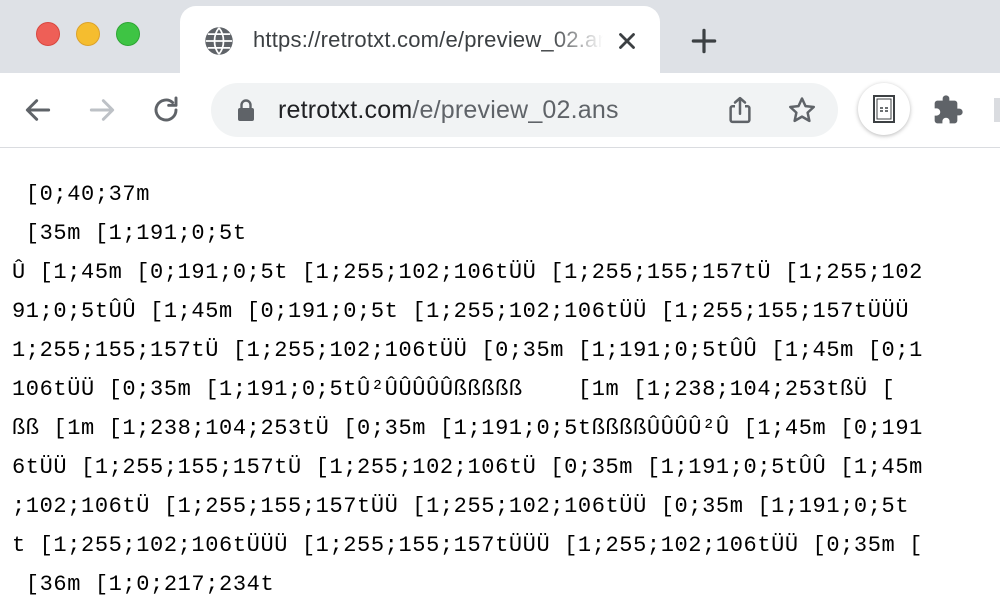 The height and width of the screenshot is (600, 1000). Describe the element at coordinates (38, 110) in the screenshot. I see `arrow-left-icon` at that location.